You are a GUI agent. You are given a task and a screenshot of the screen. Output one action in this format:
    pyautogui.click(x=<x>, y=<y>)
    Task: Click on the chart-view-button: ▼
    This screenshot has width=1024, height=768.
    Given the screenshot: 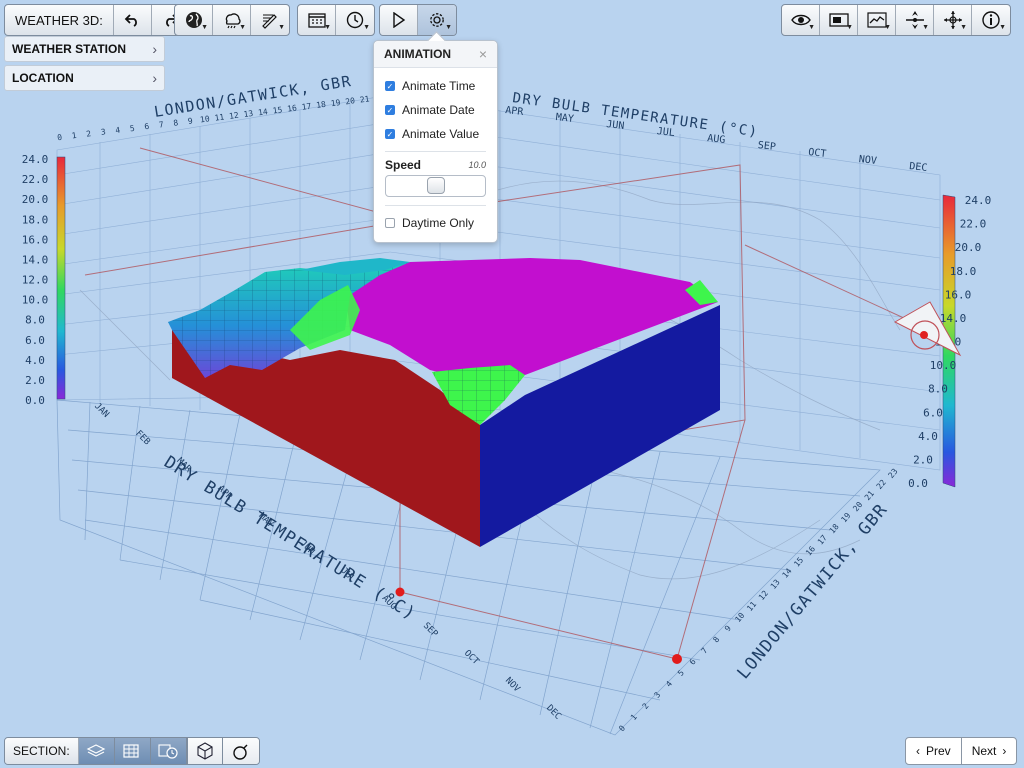 What is the action you would take?
    pyautogui.click(x=877, y=20)
    